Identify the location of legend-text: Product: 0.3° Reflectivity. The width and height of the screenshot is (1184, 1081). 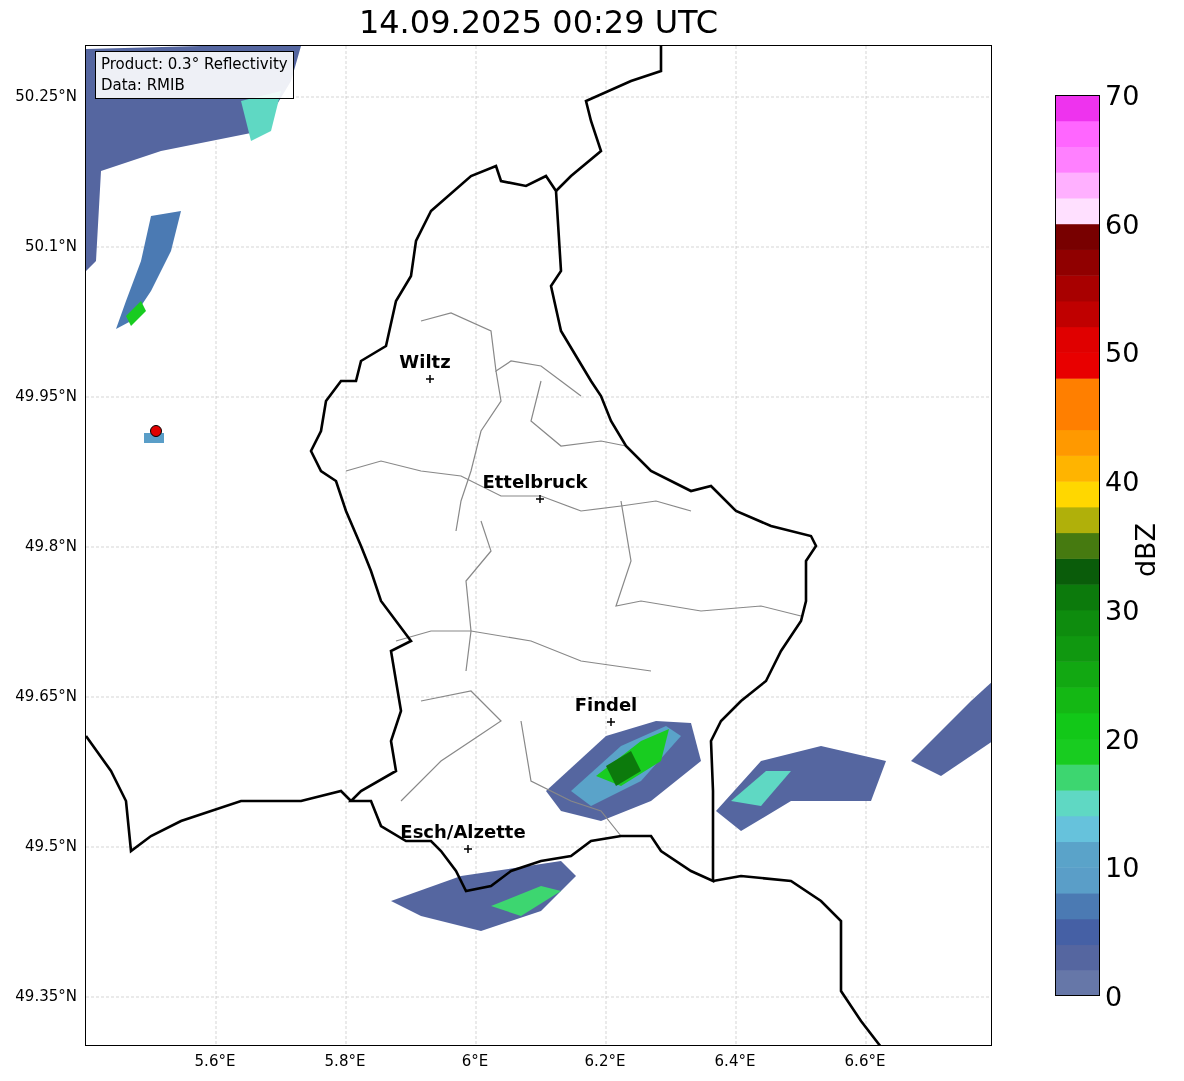
(194, 64).